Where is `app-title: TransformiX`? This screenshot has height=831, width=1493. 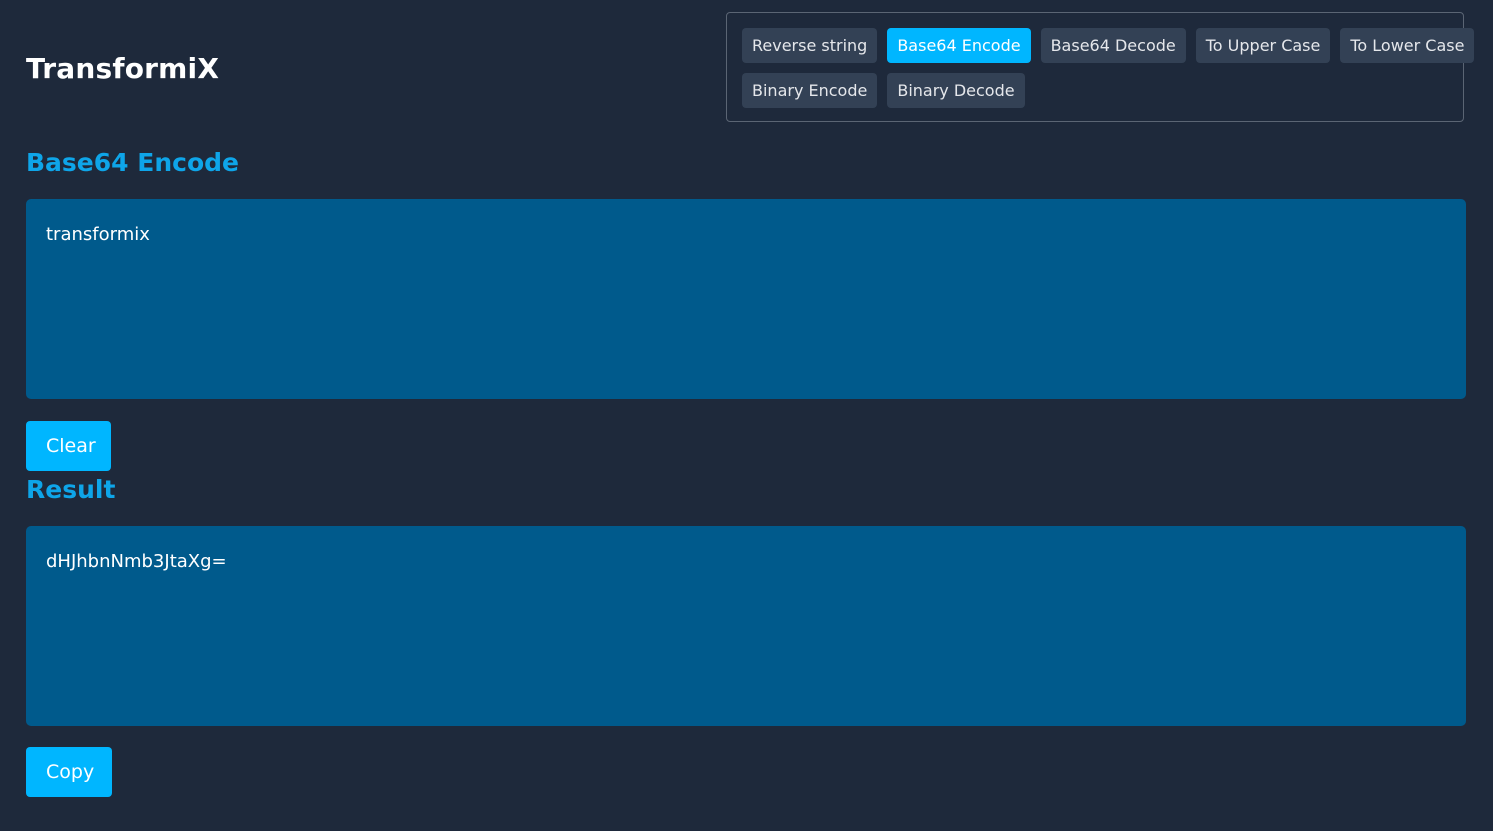
app-title: TransformiX is located at coordinates (123, 68).